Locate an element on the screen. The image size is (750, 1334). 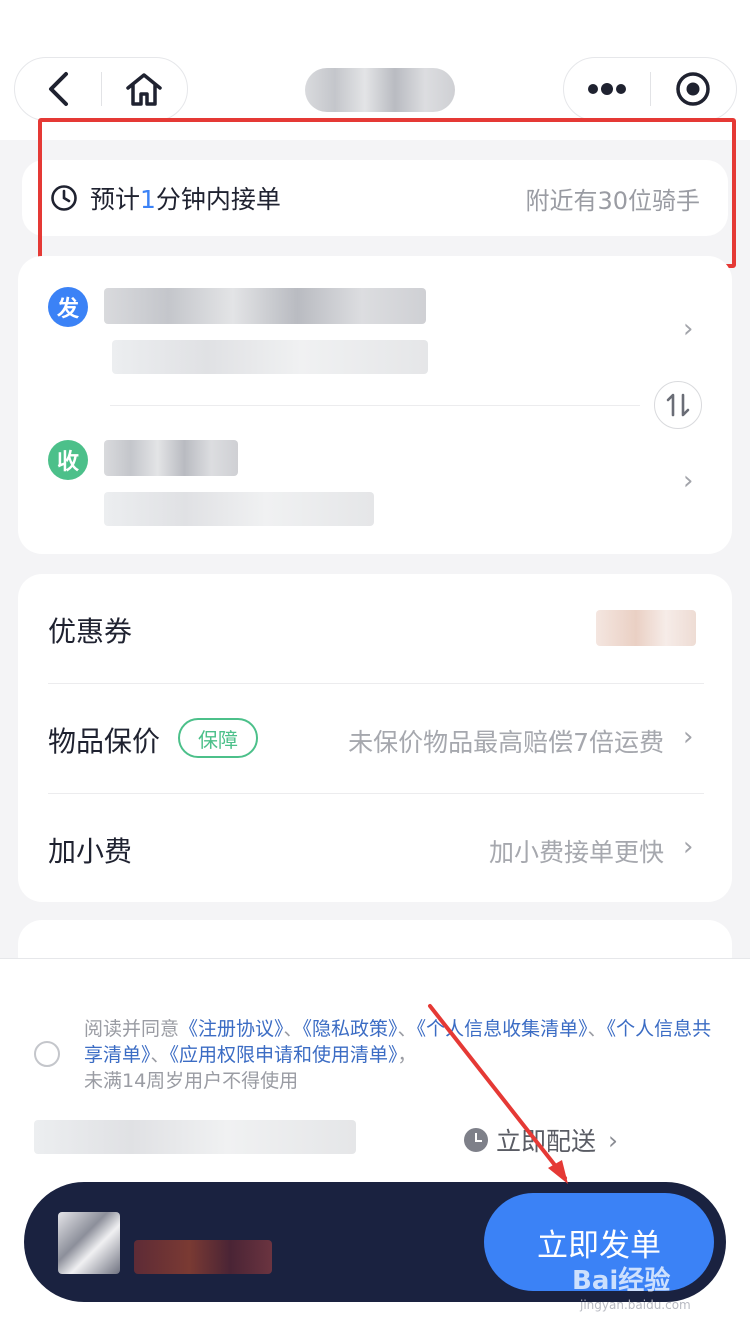
annotation-arrow is located at coordinates (498, 1094).